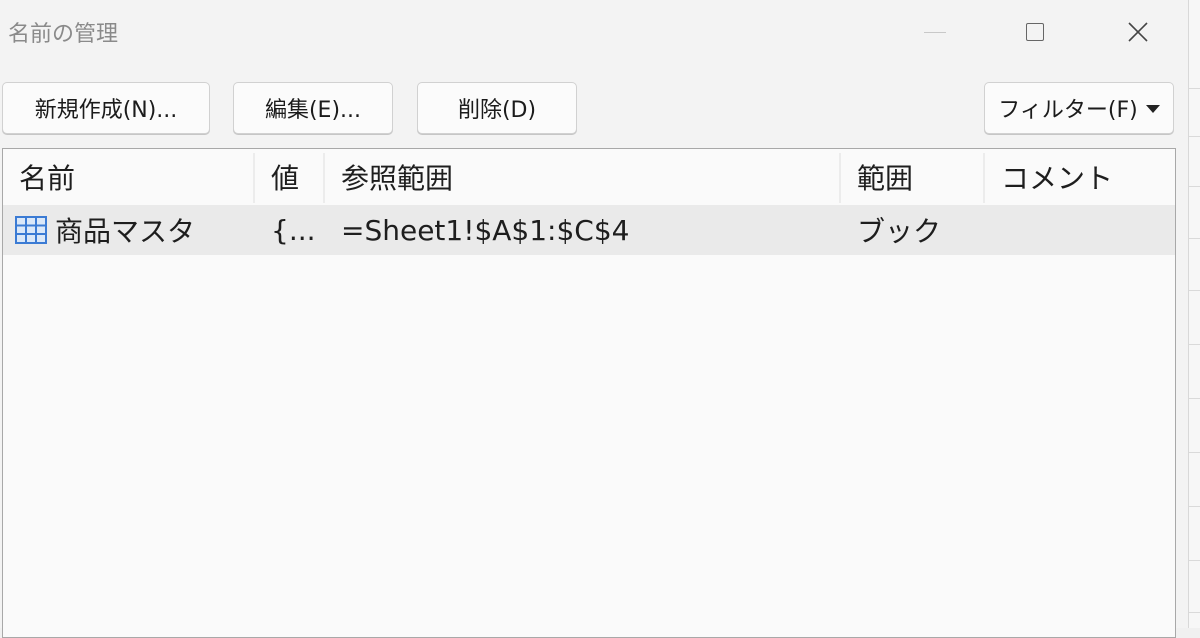  Describe the element at coordinates (63, 34) in the screenshot. I see `window-title: 名前の管理` at that location.